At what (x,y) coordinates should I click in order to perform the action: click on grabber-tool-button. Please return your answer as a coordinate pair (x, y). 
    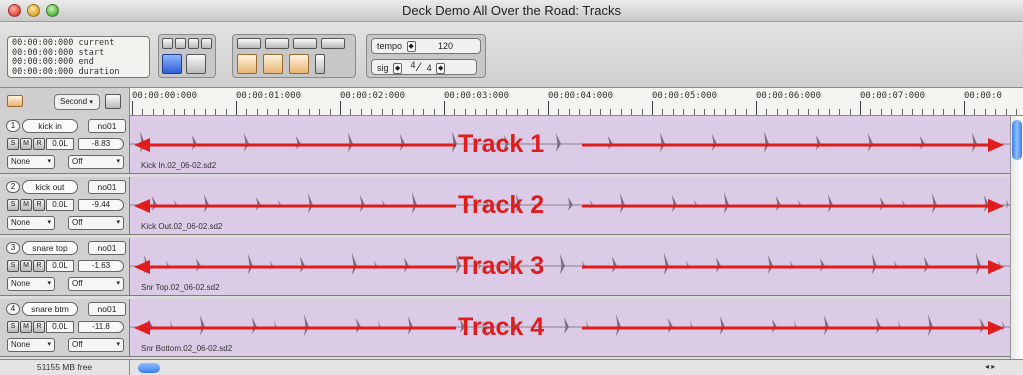
    Looking at the image, I should click on (299, 64).